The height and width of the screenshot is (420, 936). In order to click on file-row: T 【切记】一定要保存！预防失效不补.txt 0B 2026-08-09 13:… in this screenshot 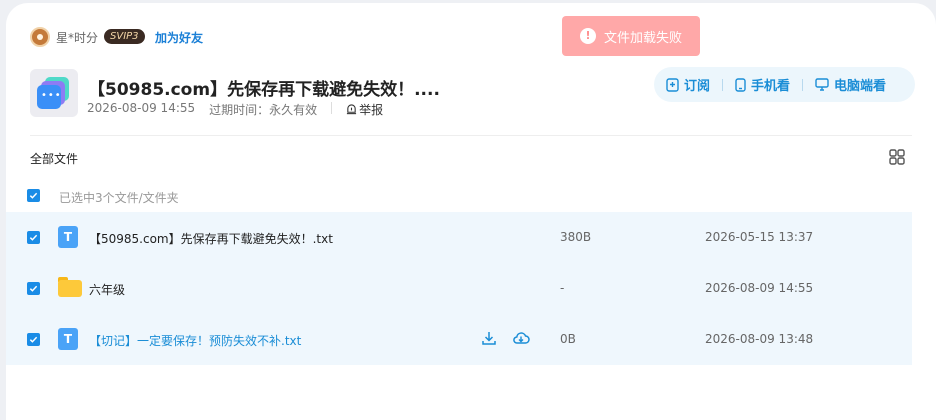, I will do `click(459, 339)`.